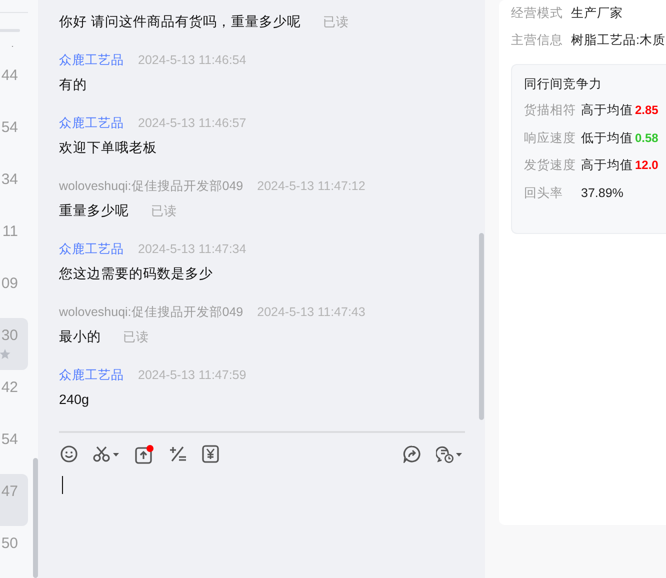  Describe the element at coordinates (9, 76) in the screenshot. I see `conversation-time: 44` at that location.